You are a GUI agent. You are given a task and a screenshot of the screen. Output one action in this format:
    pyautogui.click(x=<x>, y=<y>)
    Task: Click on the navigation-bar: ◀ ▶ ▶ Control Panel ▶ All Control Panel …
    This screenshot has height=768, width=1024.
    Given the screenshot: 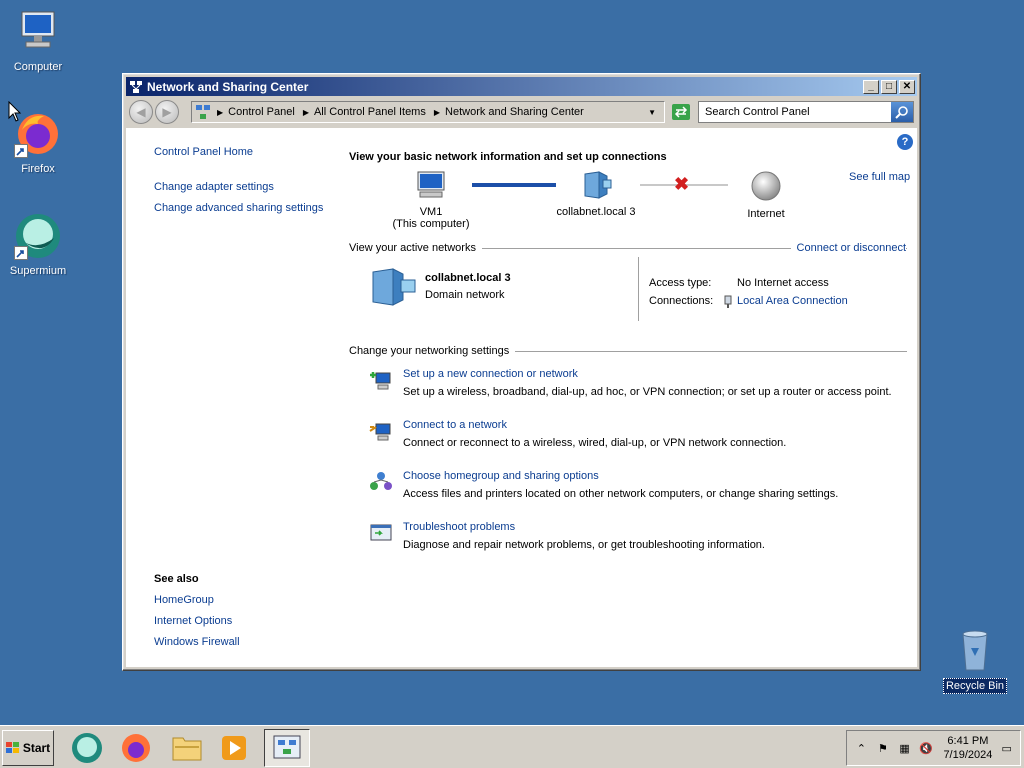 What is the action you would take?
    pyautogui.click(x=521, y=112)
    